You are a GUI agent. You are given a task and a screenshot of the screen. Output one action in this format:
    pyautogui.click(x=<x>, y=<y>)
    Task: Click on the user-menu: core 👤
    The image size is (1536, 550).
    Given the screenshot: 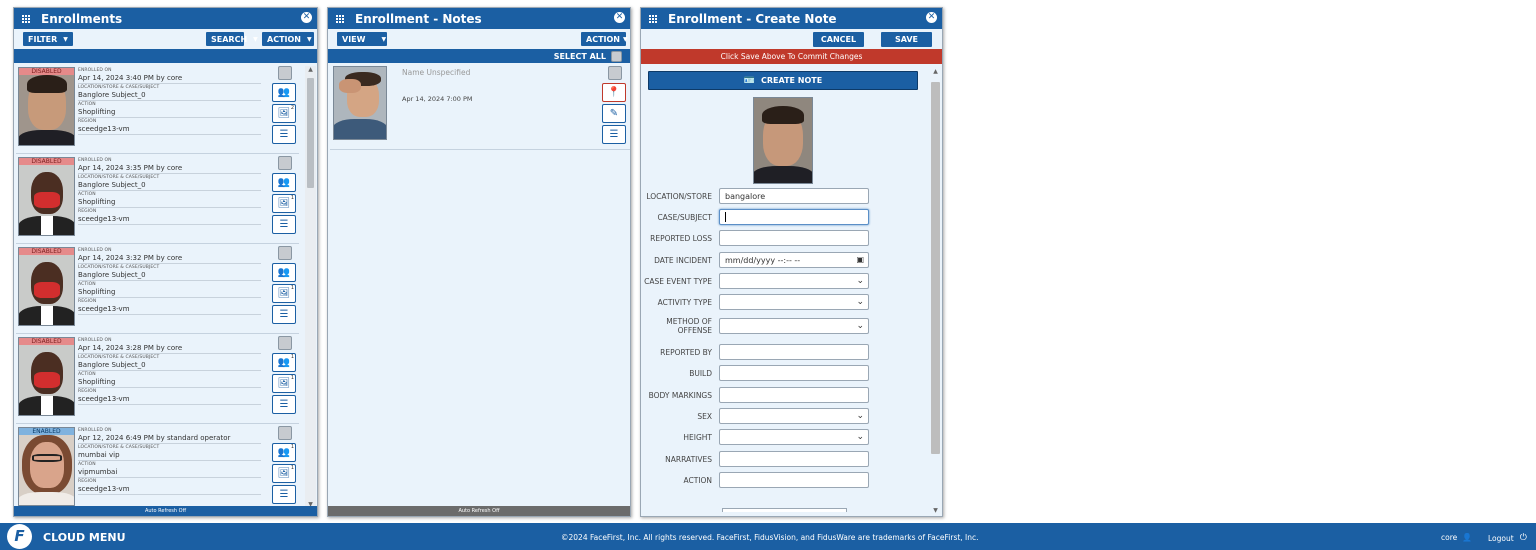 What is the action you would take?
    pyautogui.click(x=1456, y=537)
    